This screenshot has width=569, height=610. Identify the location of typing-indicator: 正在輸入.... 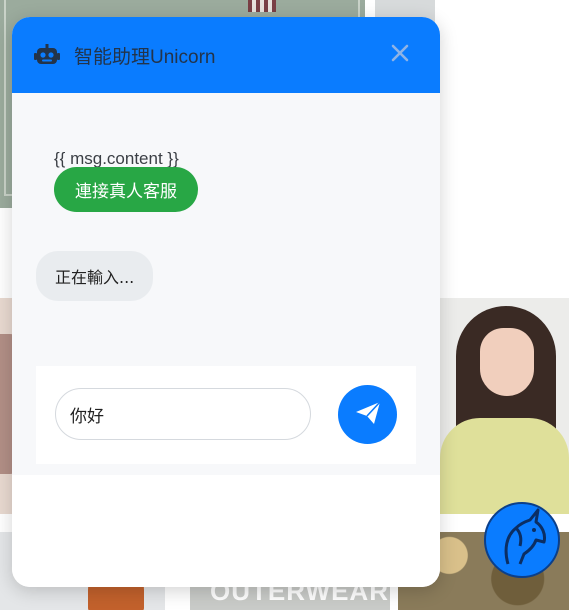
(95, 276).